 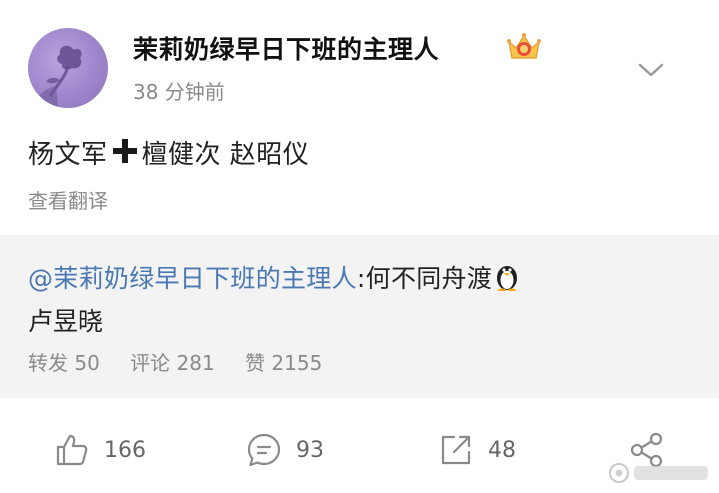 I want to click on heavy-plus-emoji-icon, so click(x=124, y=151).